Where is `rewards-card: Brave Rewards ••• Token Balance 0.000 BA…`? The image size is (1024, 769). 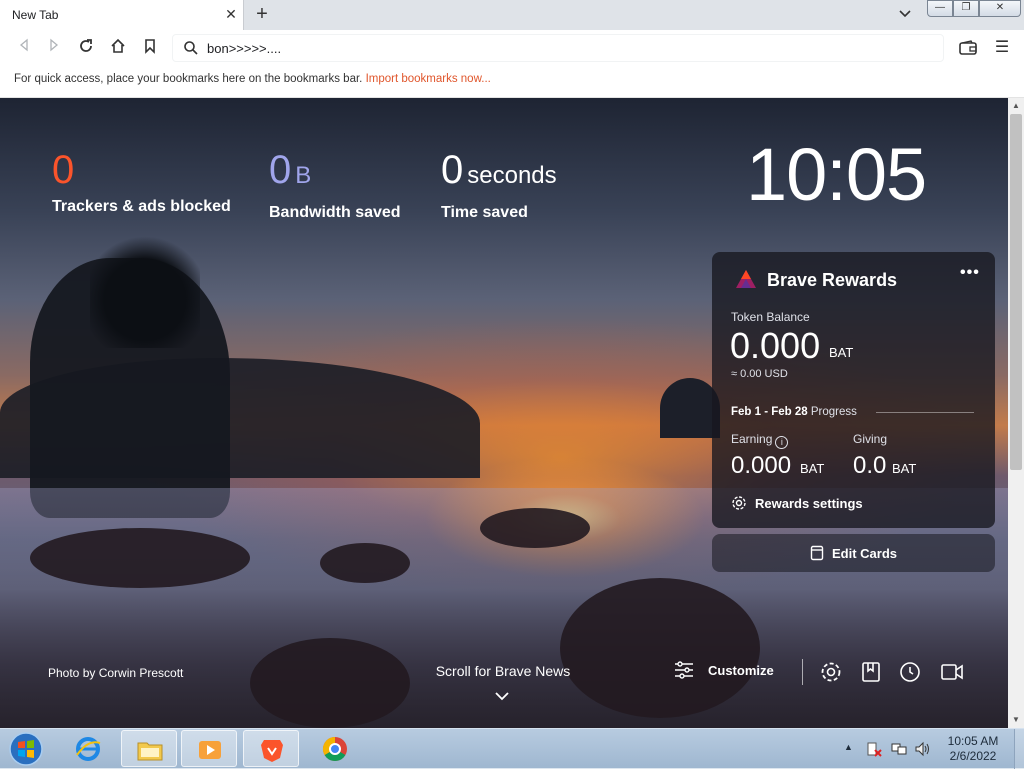 rewards-card: Brave Rewards ••• Token Balance 0.000 BA… is located at coordinates (853, 390).